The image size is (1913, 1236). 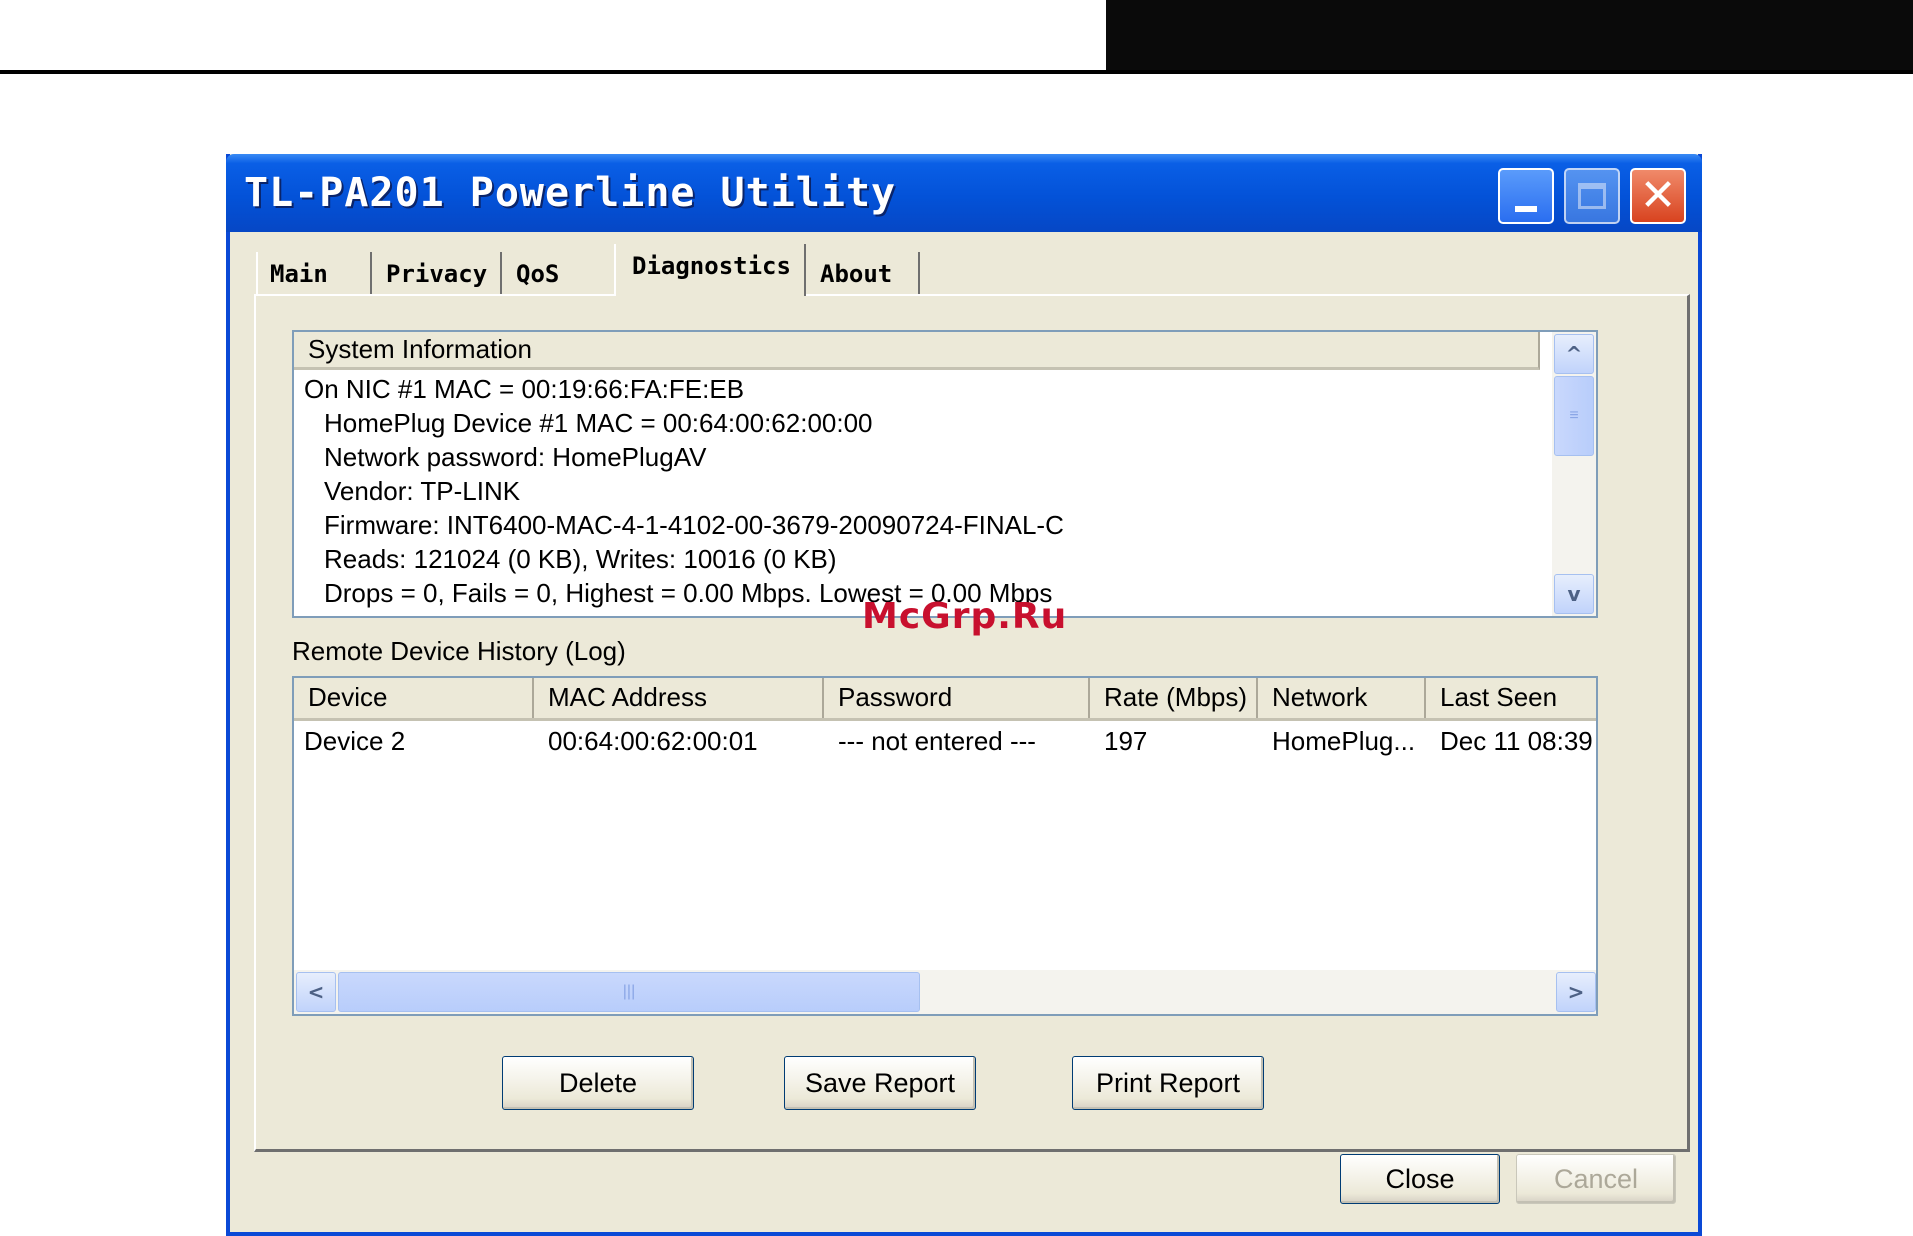 I want to click on cell-password: --- not entered ---, so click(x=937, y=741).